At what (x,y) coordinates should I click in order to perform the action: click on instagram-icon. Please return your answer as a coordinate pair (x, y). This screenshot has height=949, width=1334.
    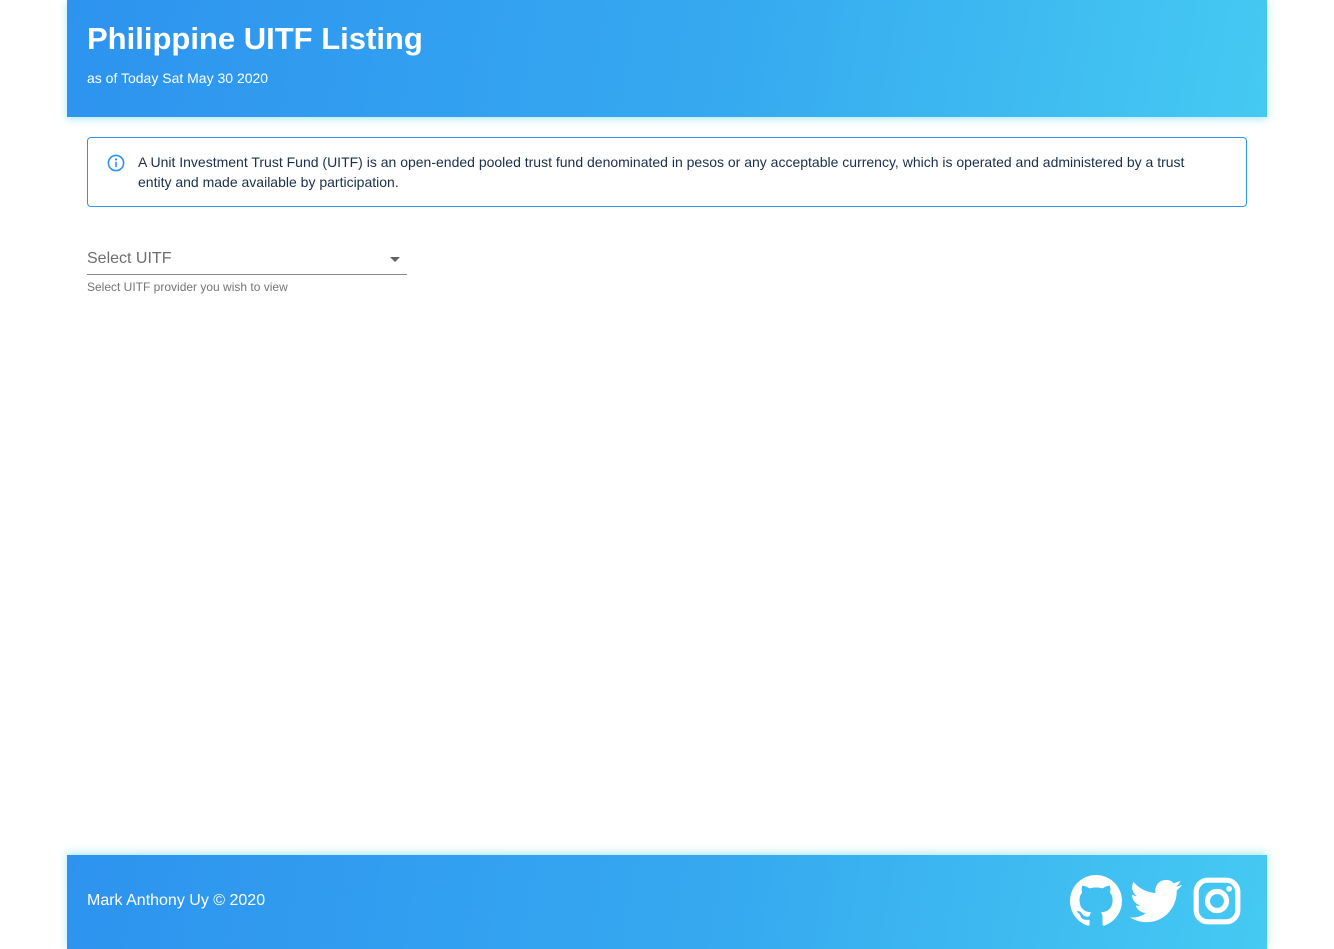
    Looking at the image, I should click on (1217, 901).